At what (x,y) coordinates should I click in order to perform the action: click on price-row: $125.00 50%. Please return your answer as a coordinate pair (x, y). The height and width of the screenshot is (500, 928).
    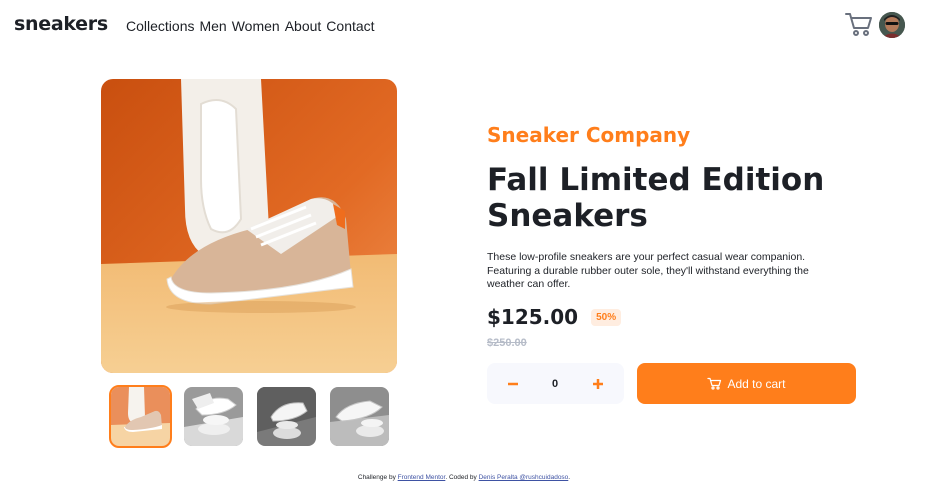
    Looking at the image, I should click on (554, 317).